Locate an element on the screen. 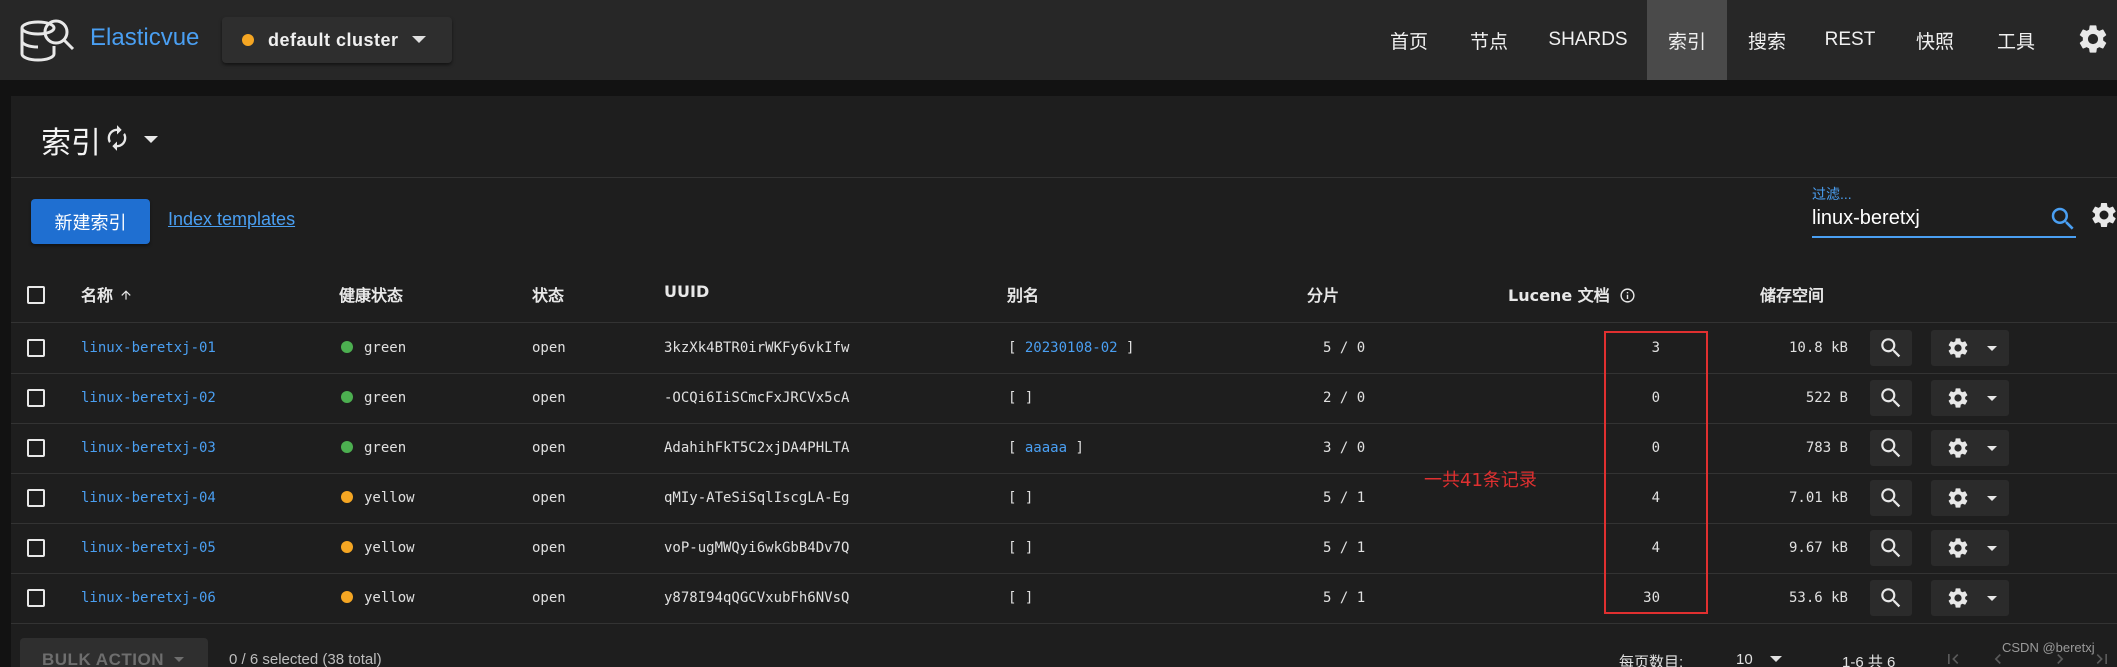 This screenshot has height=667, width=2117. nav-rest: REST is located at coordinates (1850, 40).